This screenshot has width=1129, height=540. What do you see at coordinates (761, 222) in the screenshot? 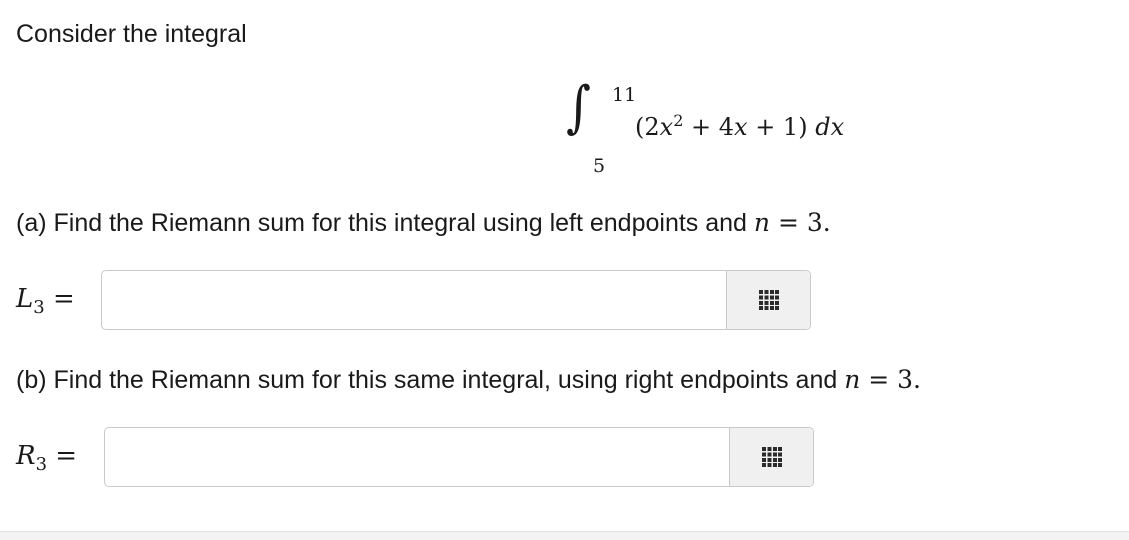
I see `part-a-n: n` at bounding box center [761, 222].